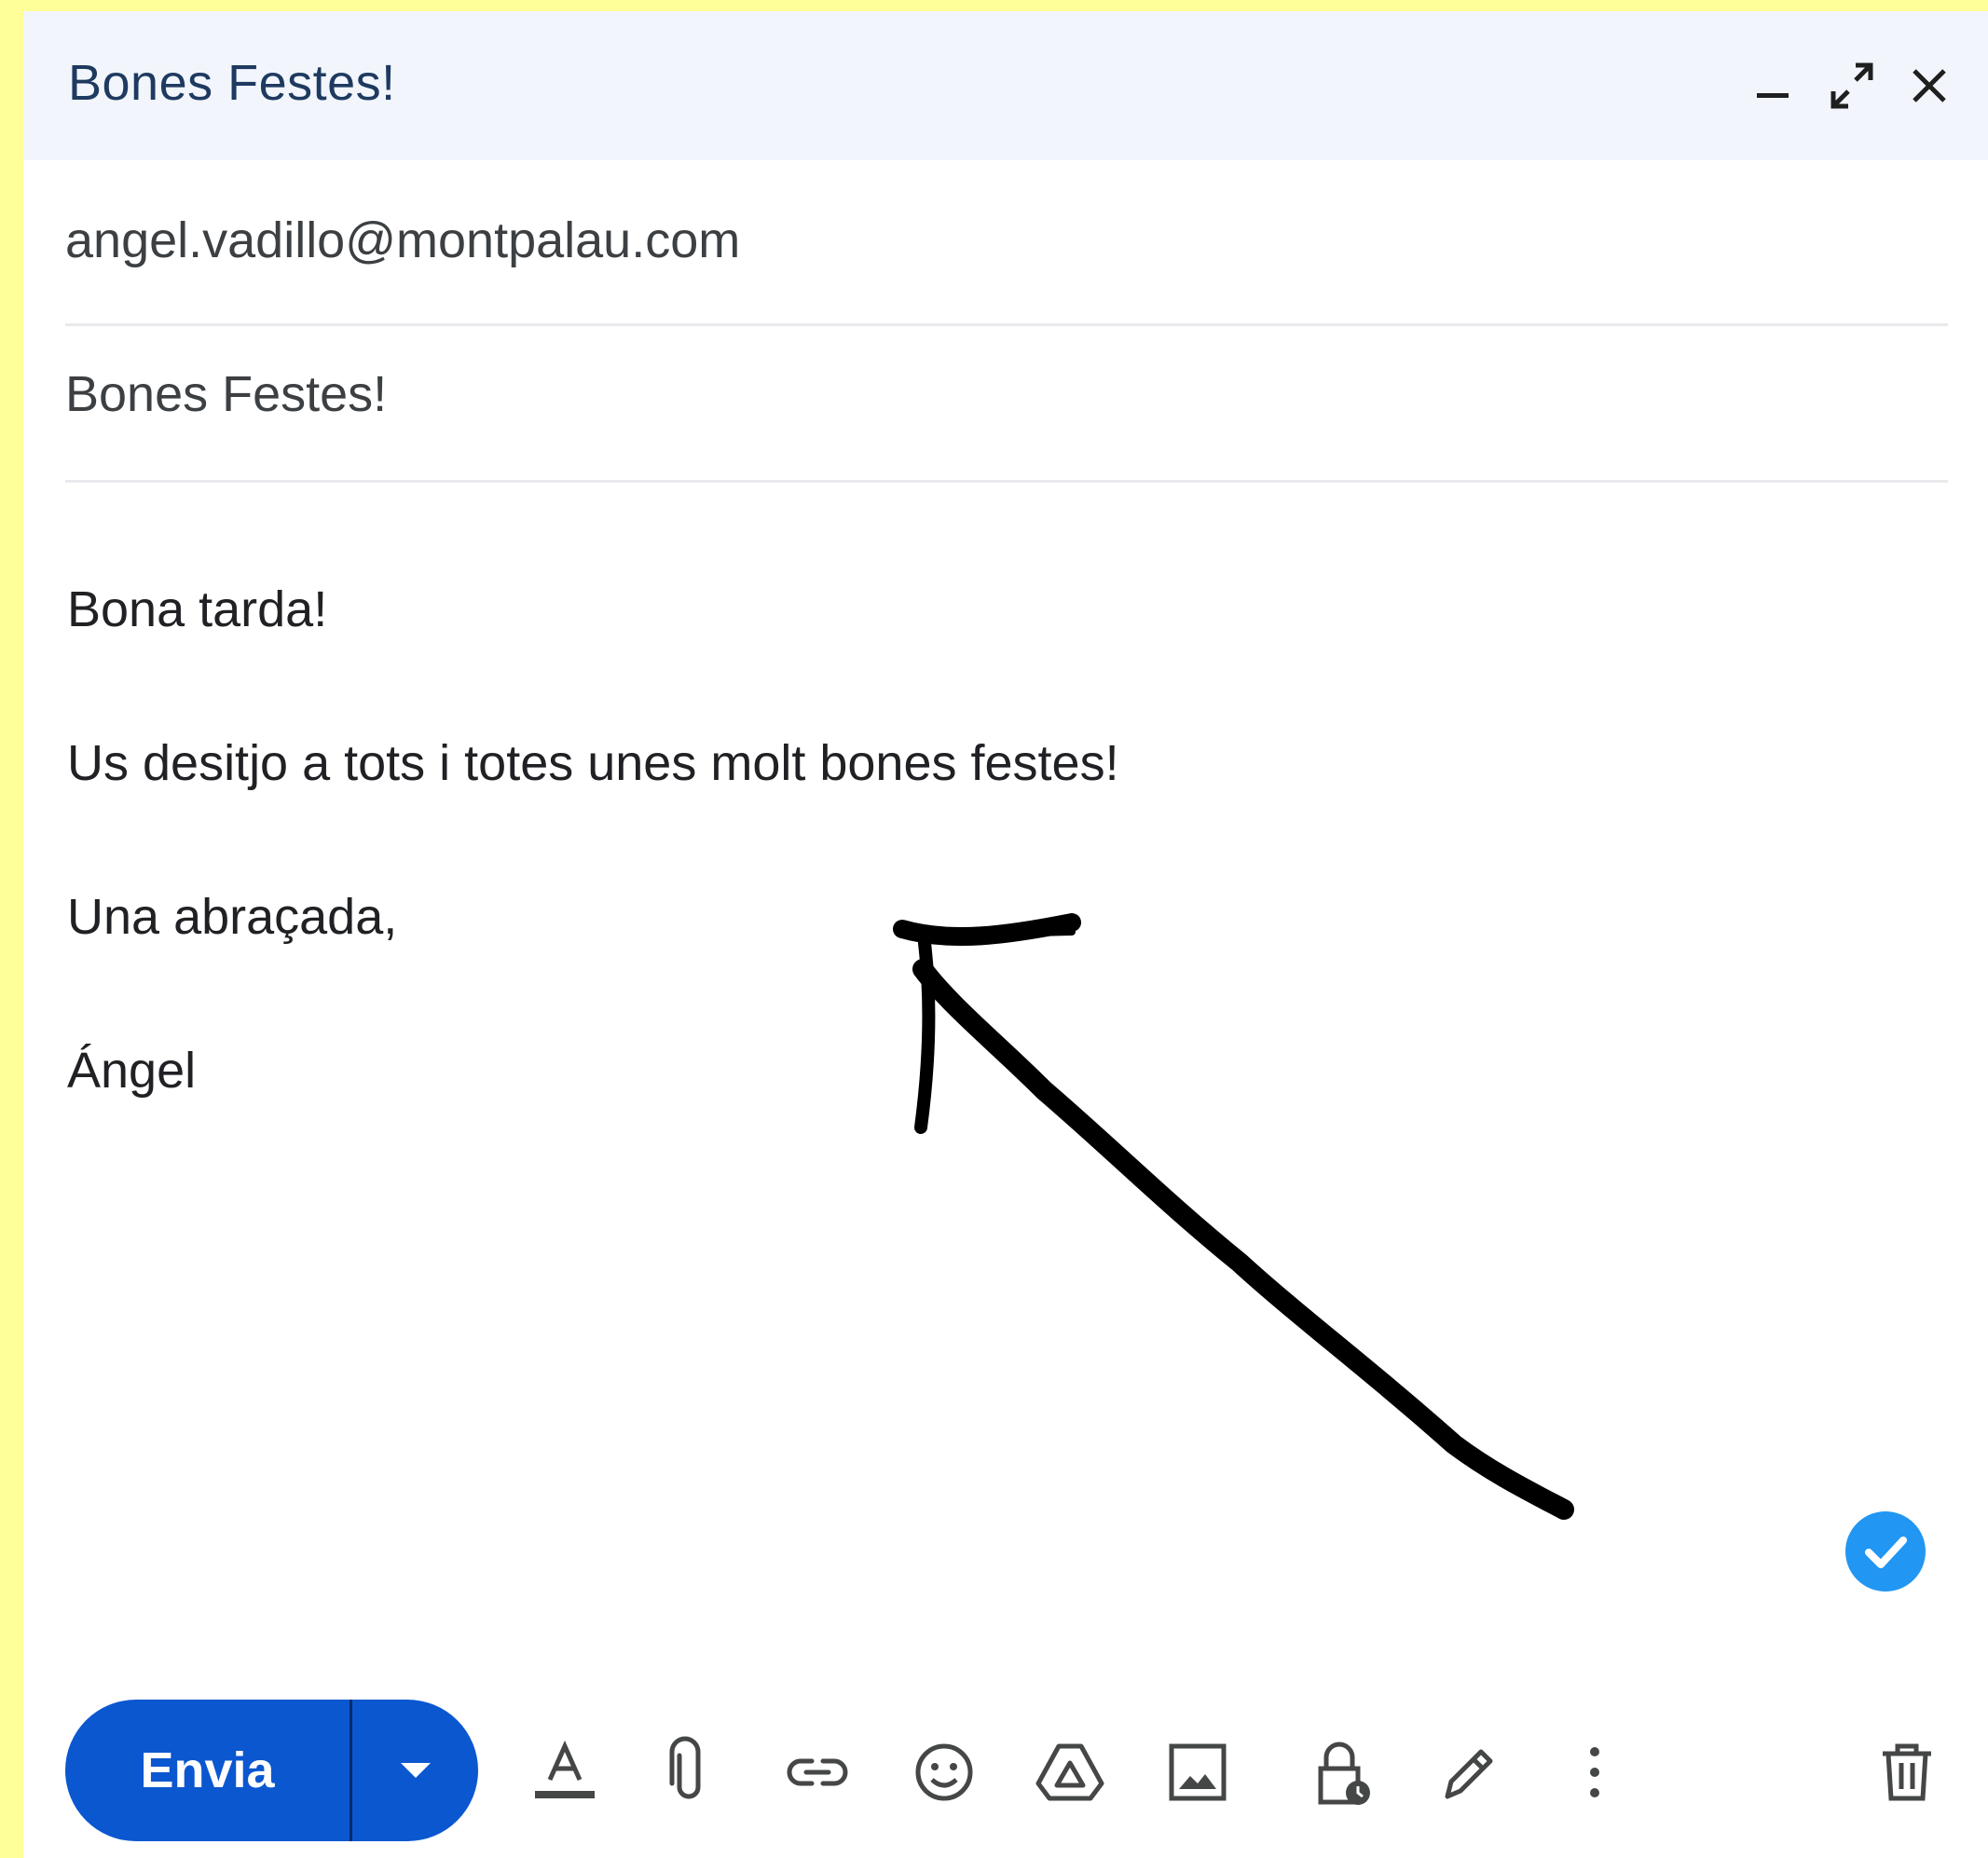 Image resolution: width=1988 pixels, height=1858 pixels. I want to click on insert-drive-file-button, so click(1070, 1772).